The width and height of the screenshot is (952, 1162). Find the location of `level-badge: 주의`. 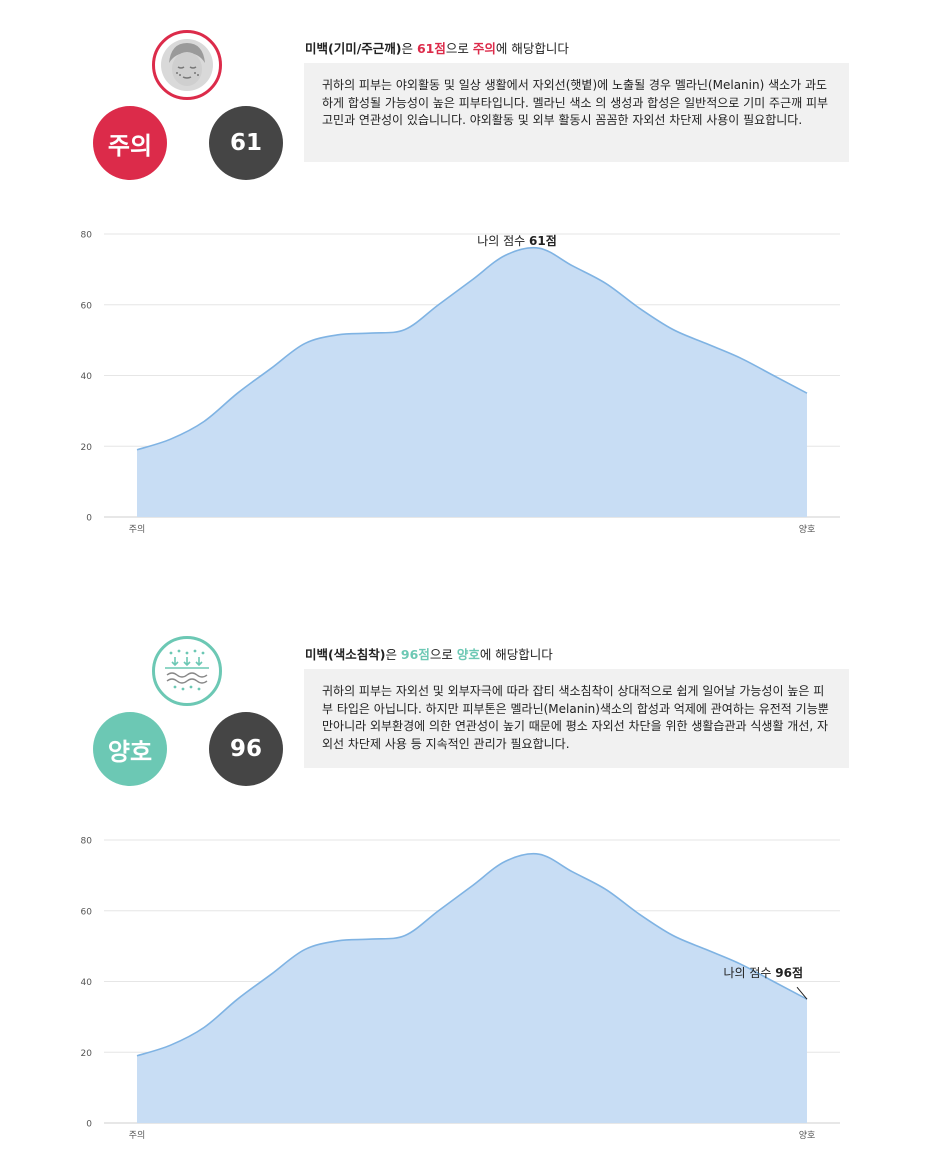

level-badge: 주의 is located at coordinates (130, 143).